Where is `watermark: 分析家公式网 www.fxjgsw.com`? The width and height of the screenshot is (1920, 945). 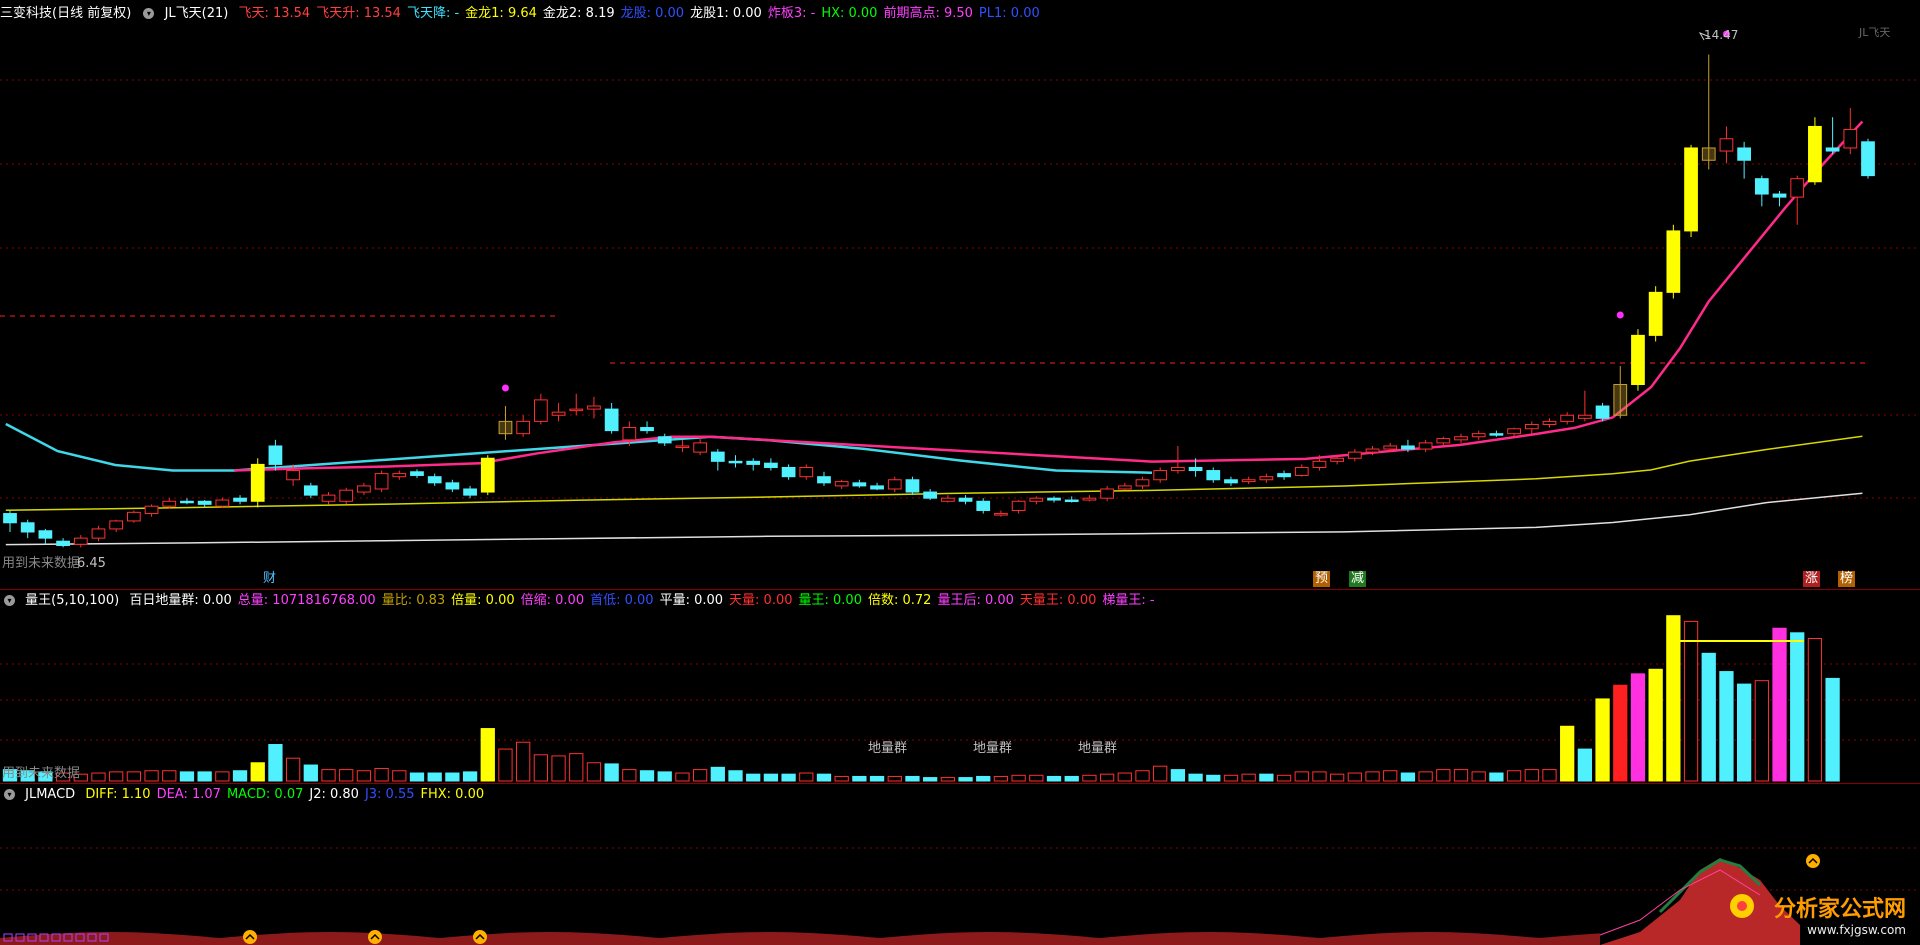
watermark: 分析家公式网 www.fxjgsw.com is located at coordinates (1840, 914).